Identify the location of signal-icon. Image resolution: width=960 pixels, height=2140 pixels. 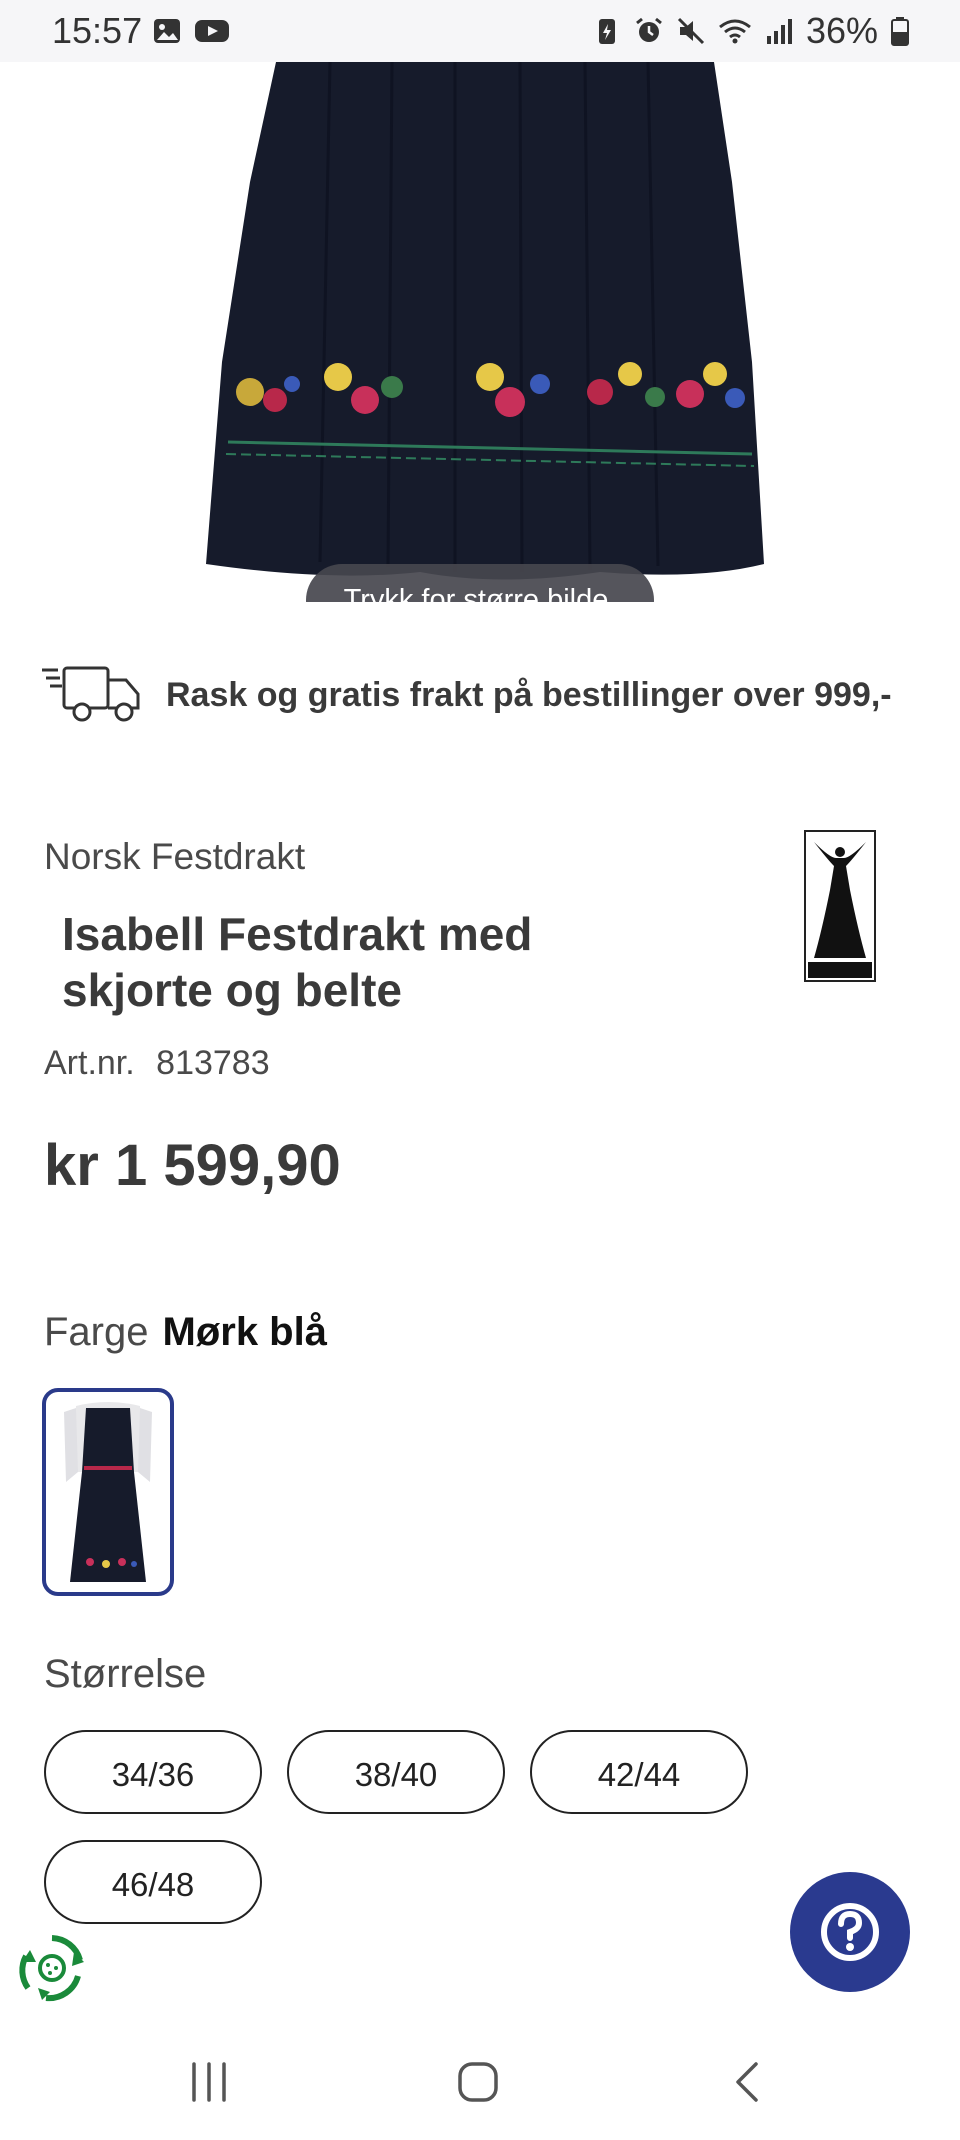
(779, 31).